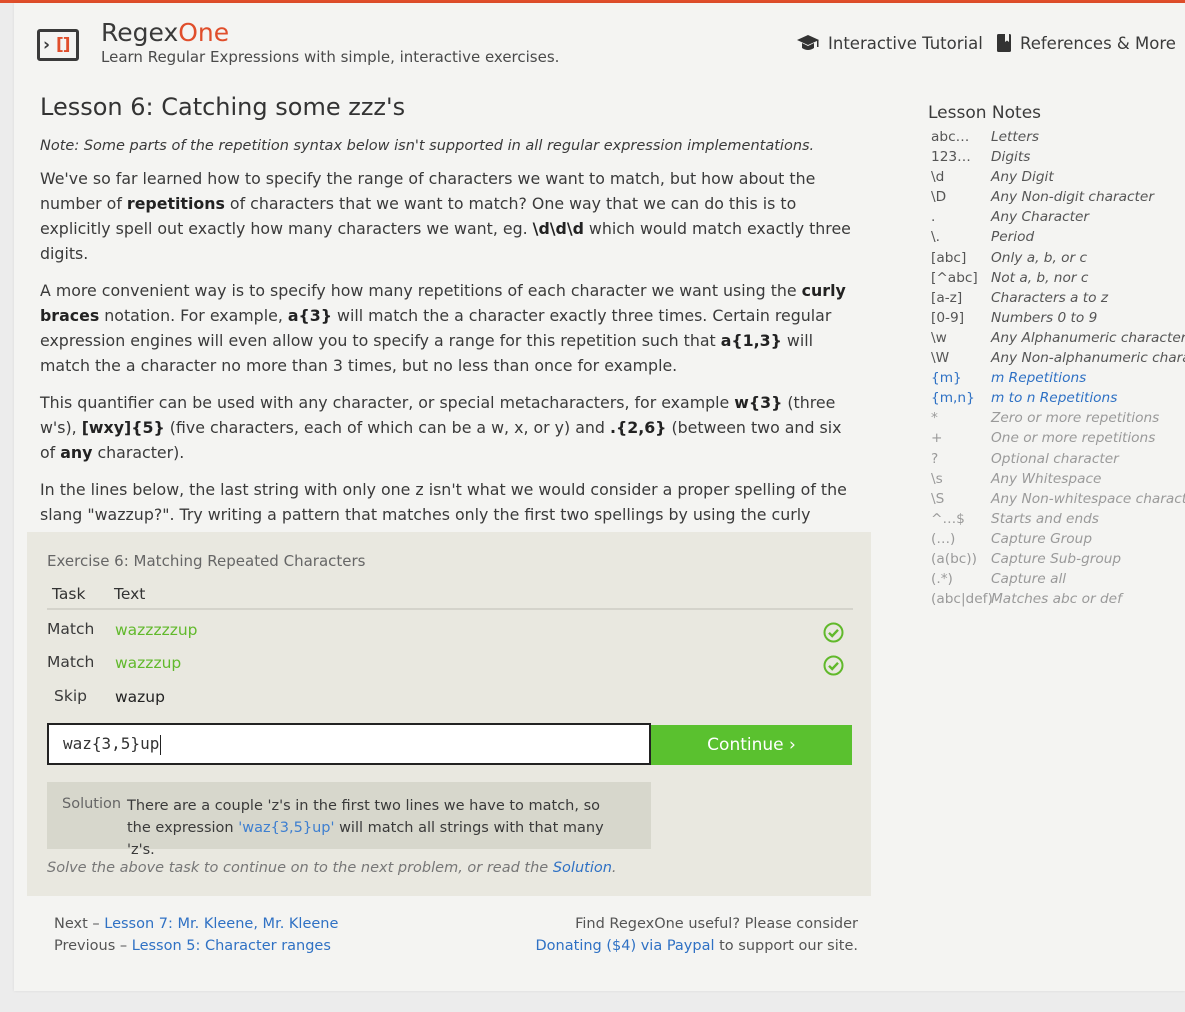 The width and height of the screenshot is (1185, 1012). I want to click on note-item: abc… Letters, so click(1058, 139).